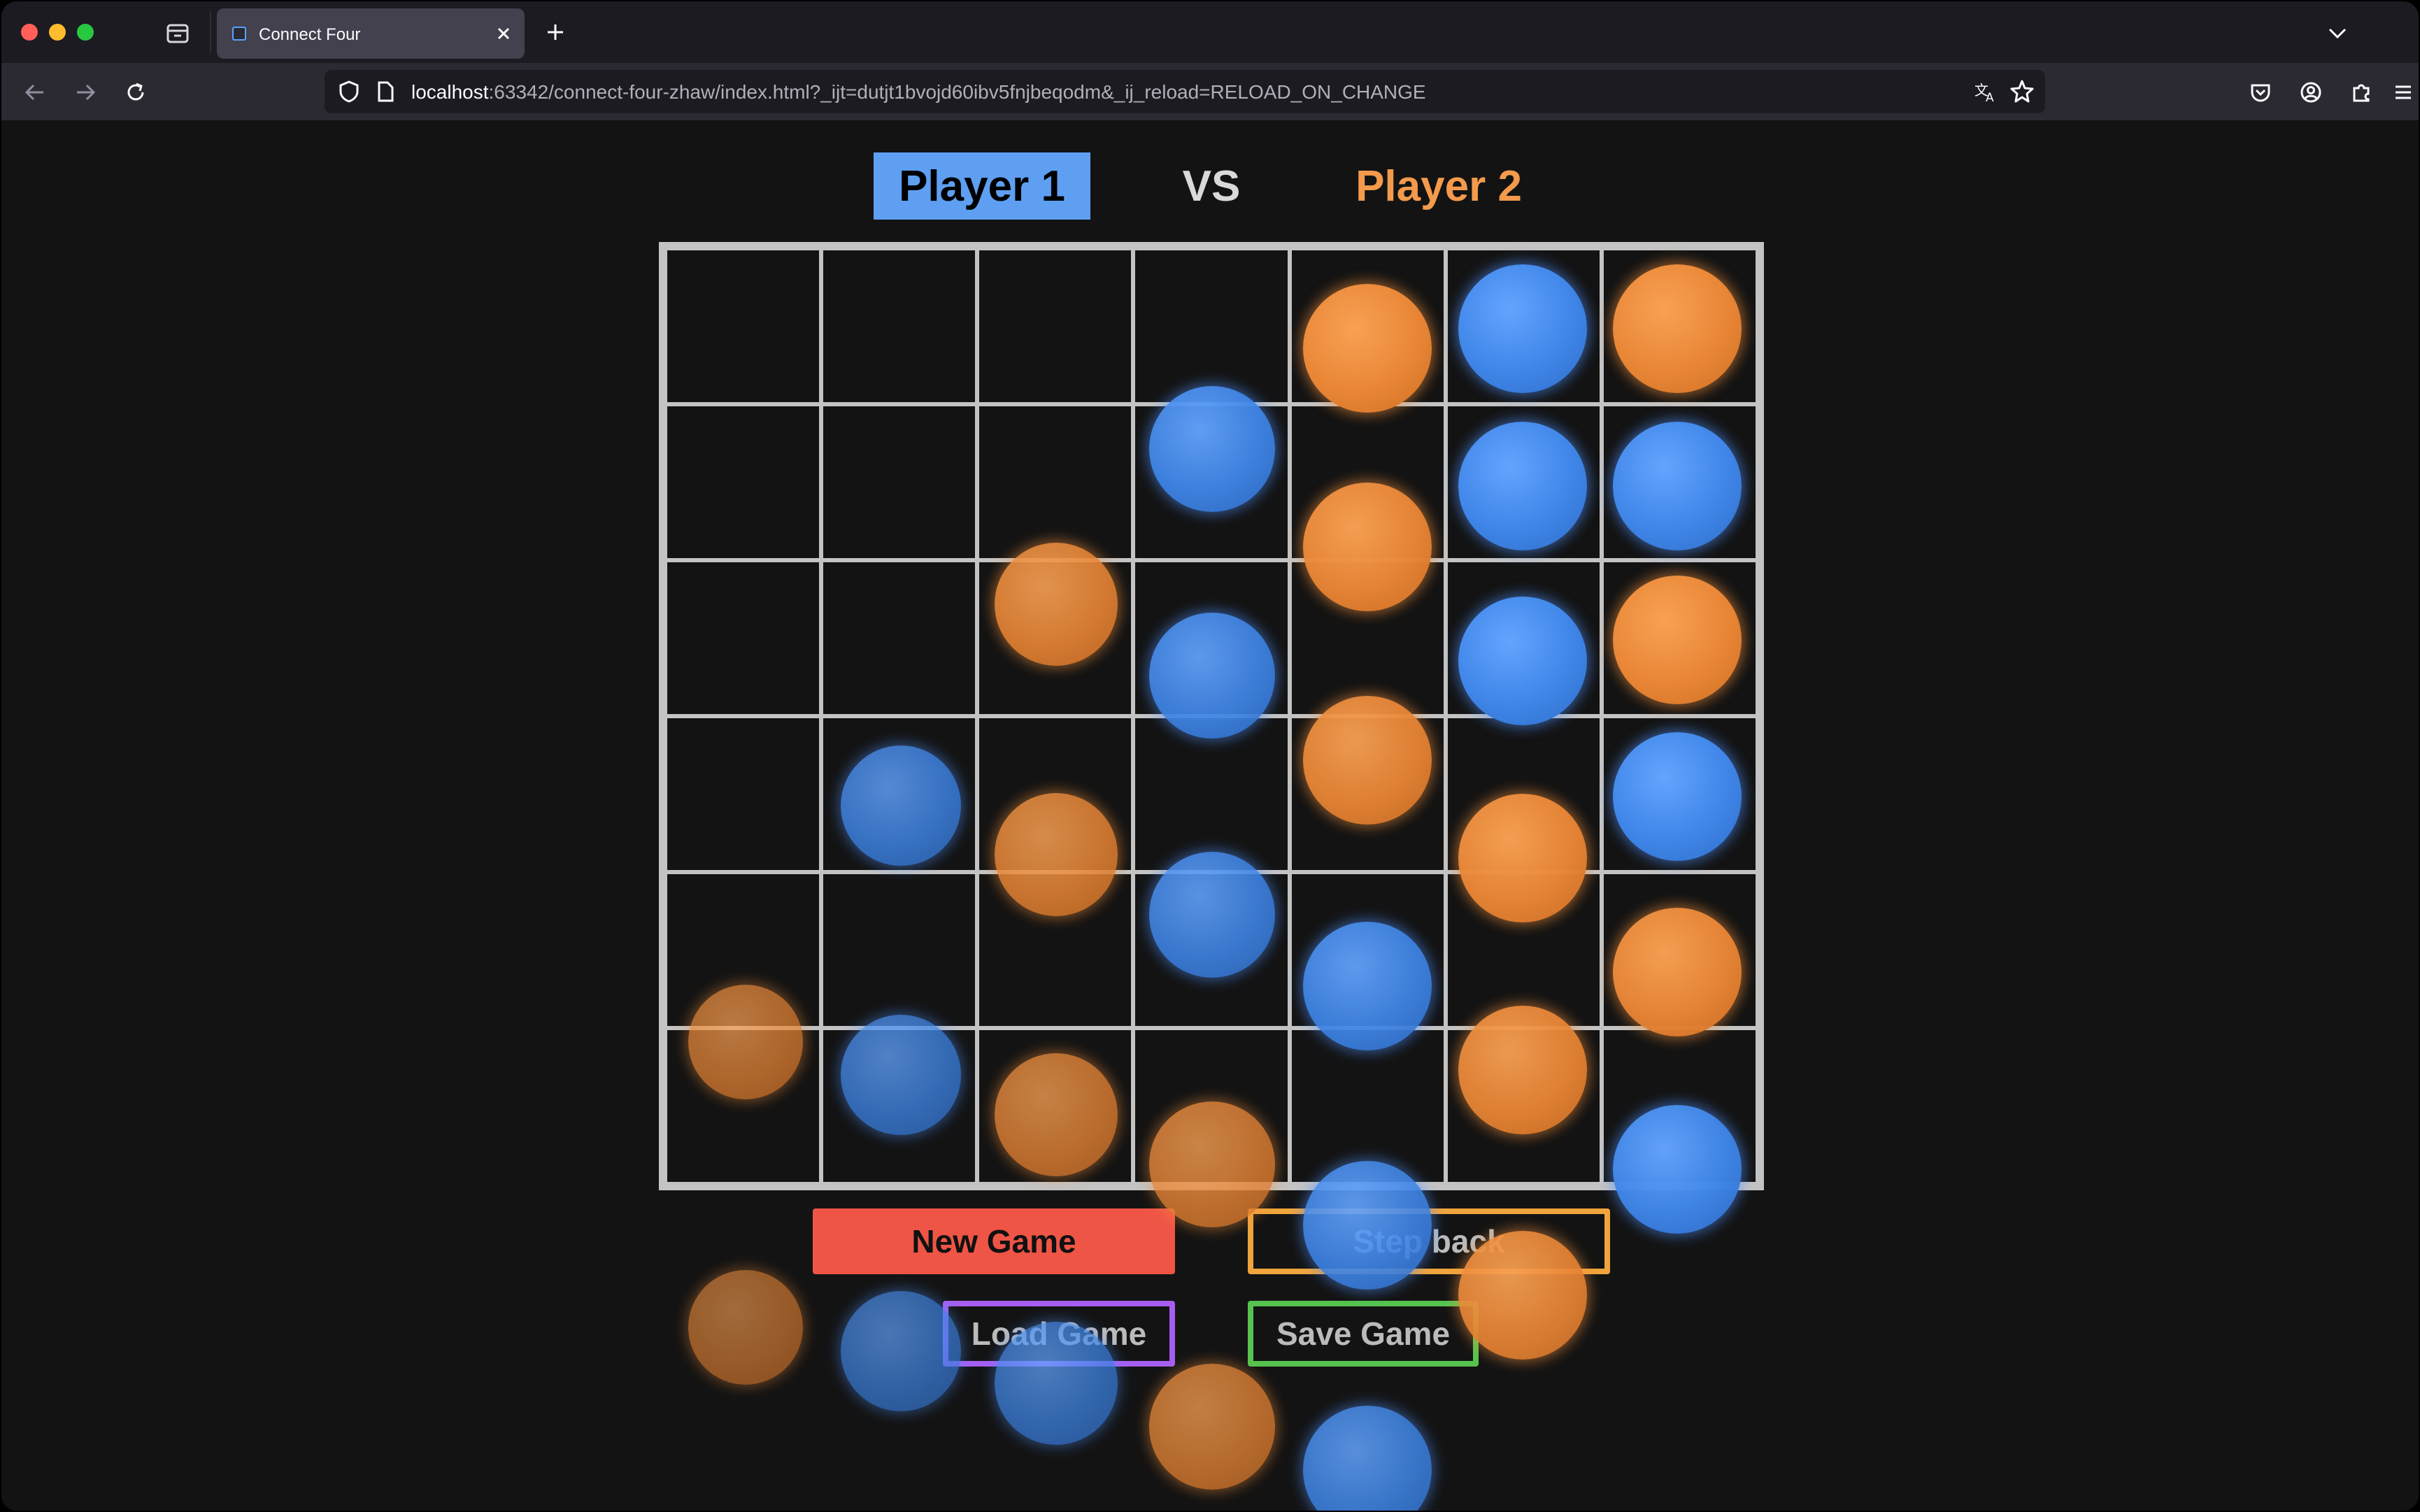 This screenshot has width=2420, height=1512. What do you see at coordinates (555, 32) in the screenshot?
I see `new-tab-icon` at bounding box center [555, 32].